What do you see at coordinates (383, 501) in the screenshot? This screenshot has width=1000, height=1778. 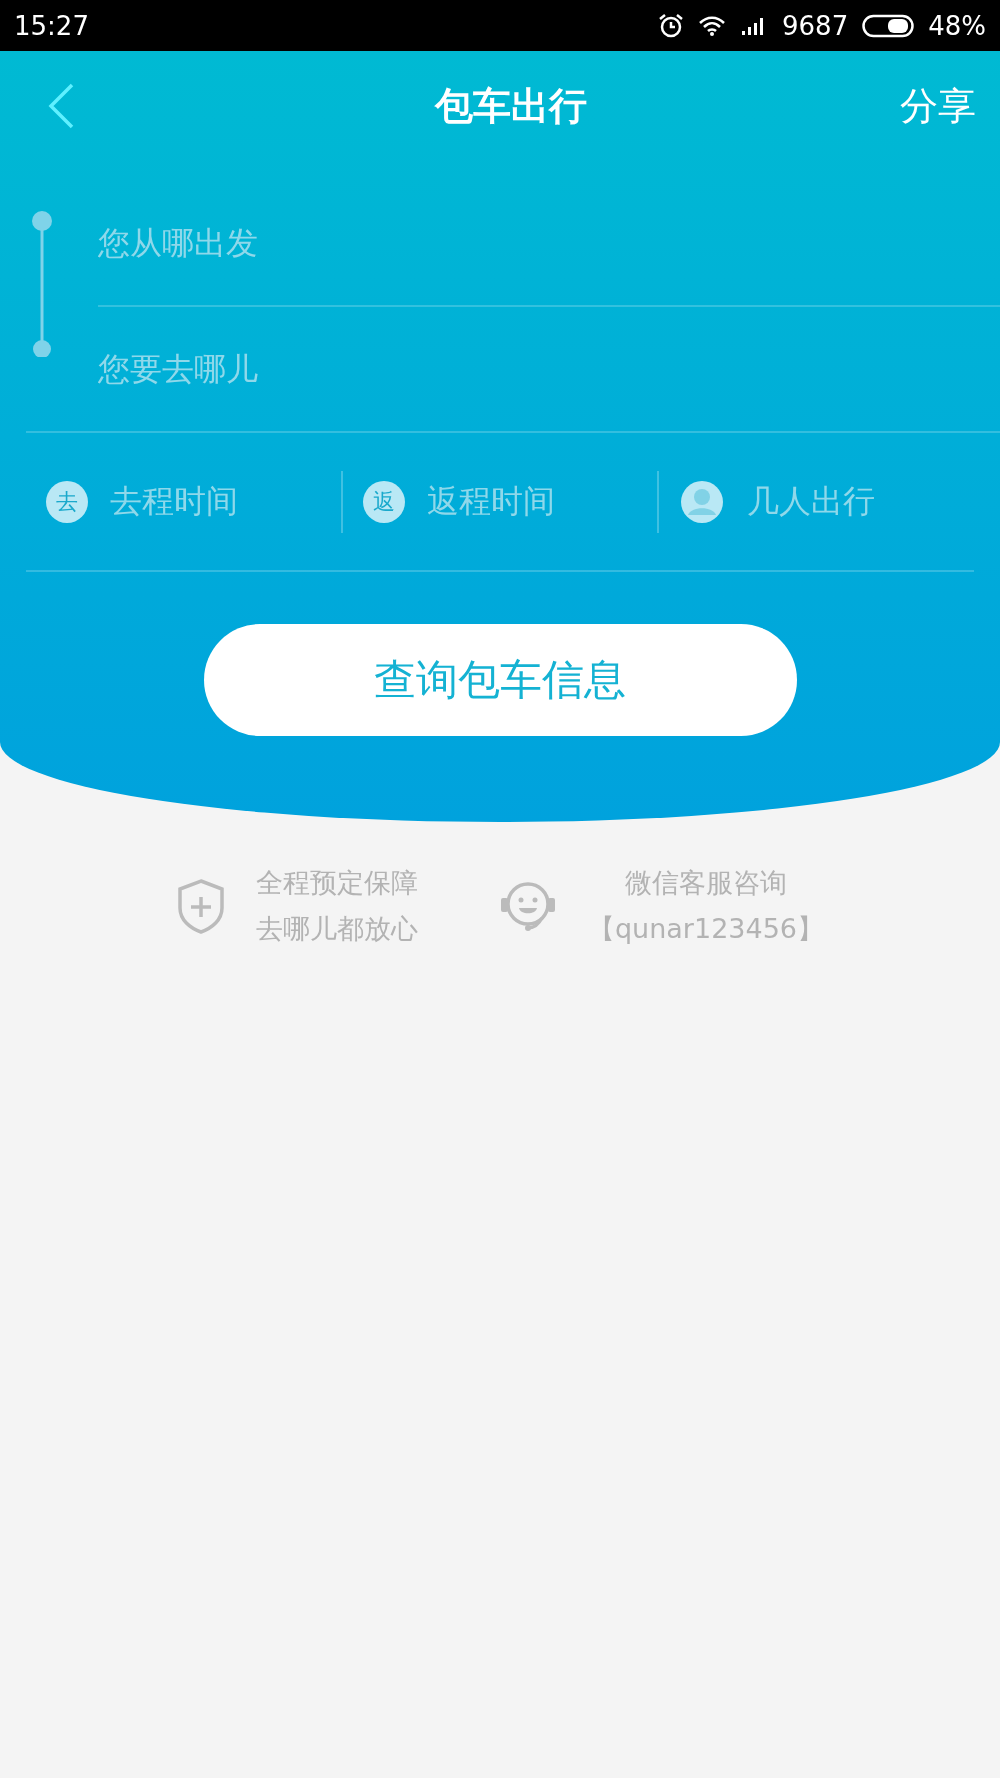 I see `circle-badge: 返` at bounding box center [383, 501].